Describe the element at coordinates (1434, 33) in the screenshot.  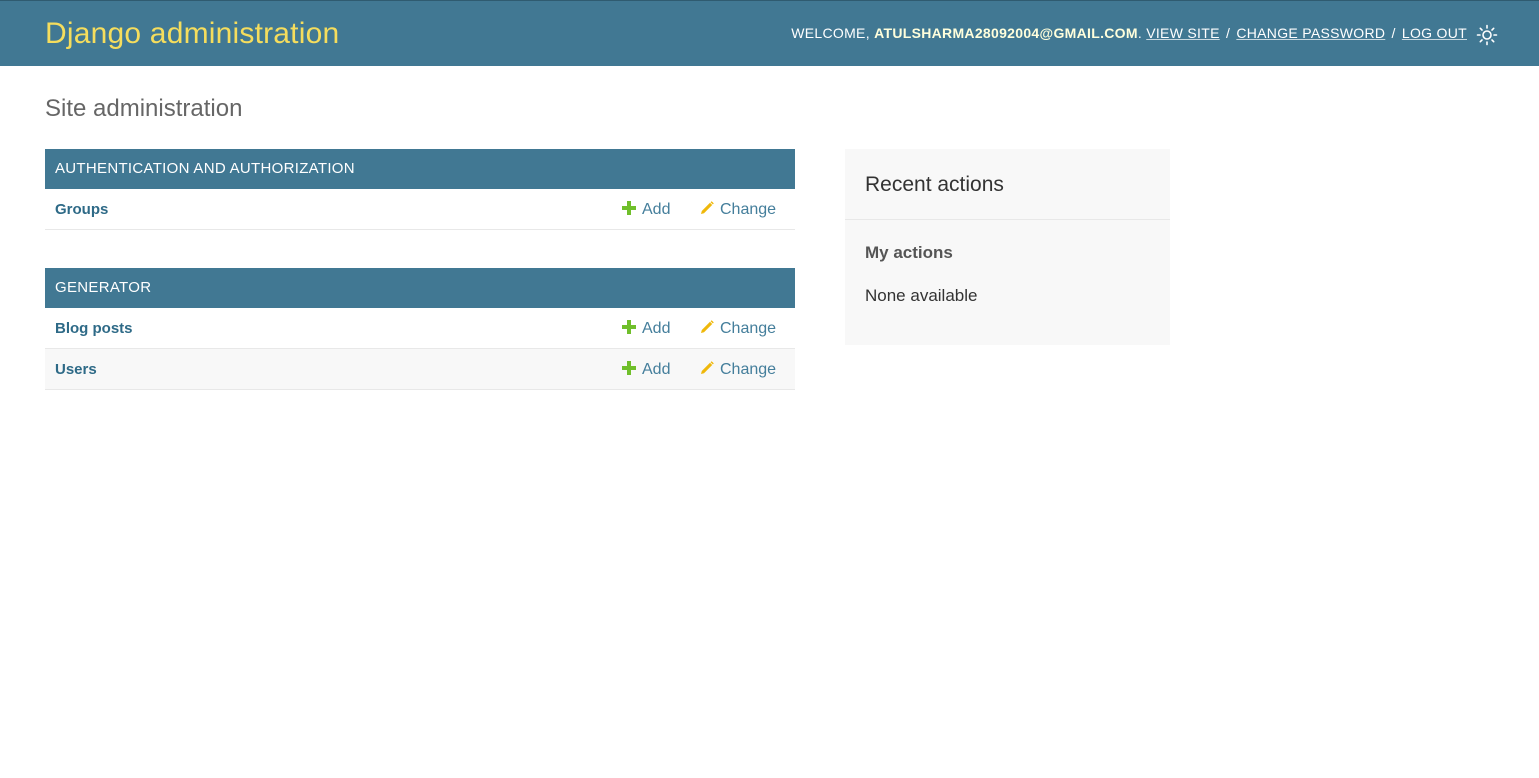
I see `log-out-link: LOG OUT` at that location.